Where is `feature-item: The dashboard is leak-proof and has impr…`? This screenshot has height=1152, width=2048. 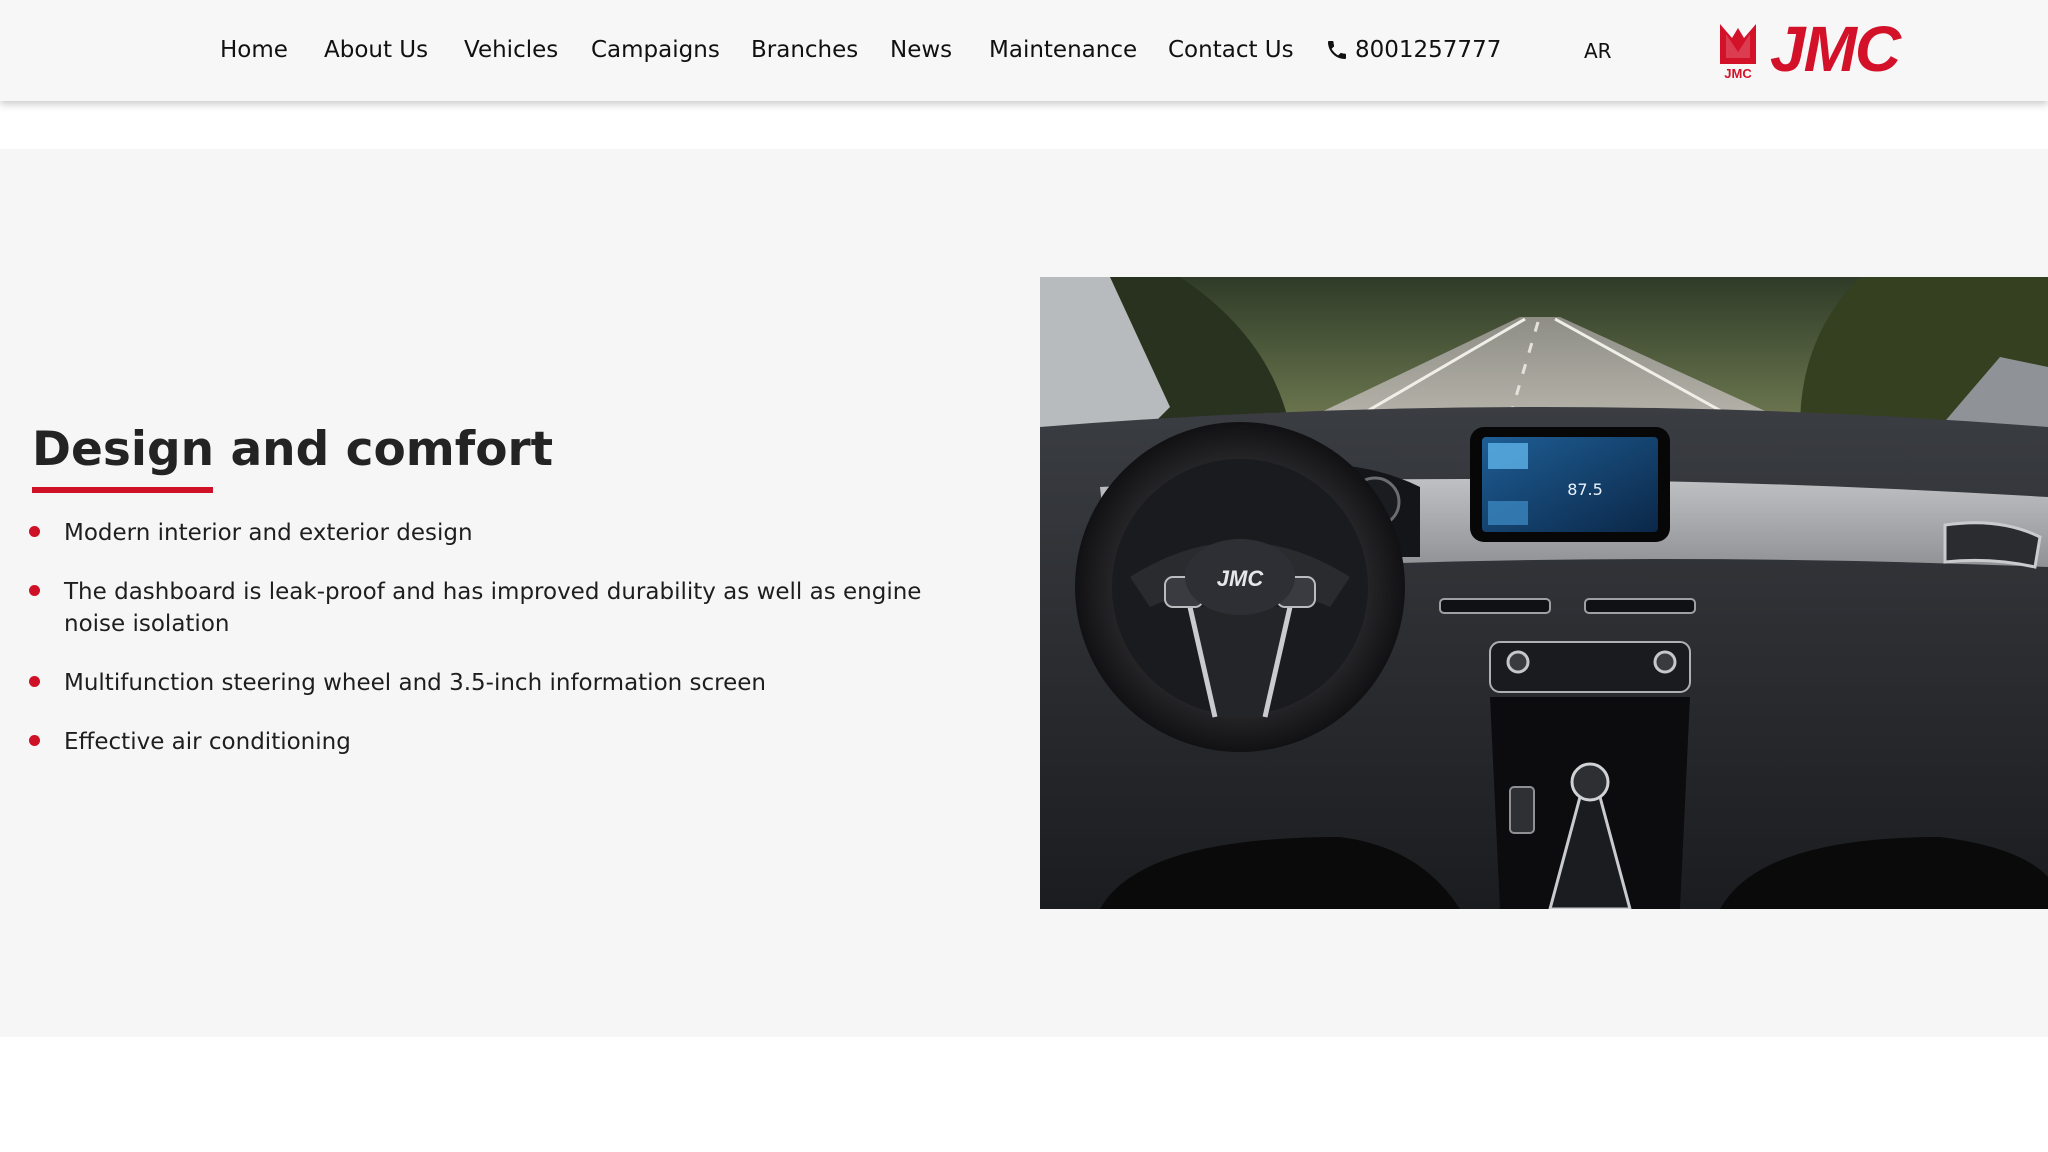 feature-item: The dashboard is leak-proof and has impr… is located at coordinates (508, 608).